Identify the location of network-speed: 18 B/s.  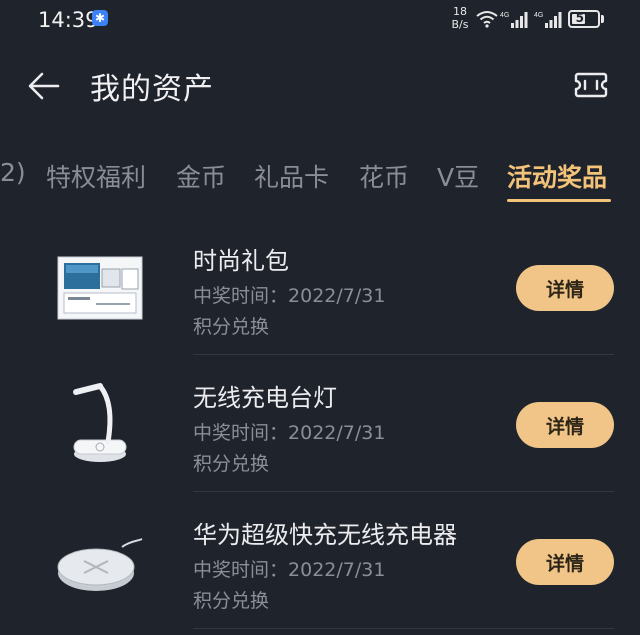
(460, 18).